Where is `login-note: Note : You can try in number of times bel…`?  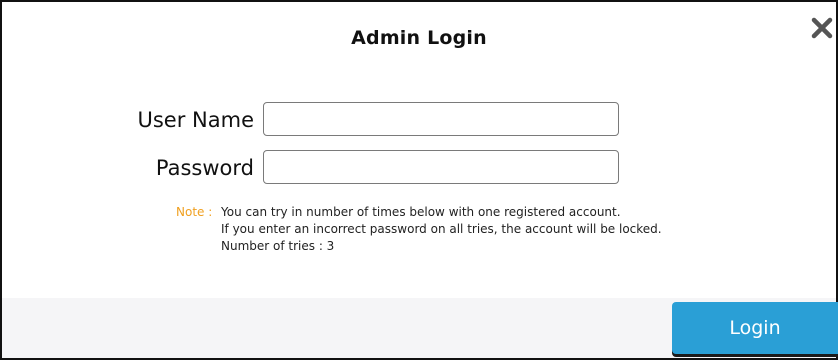 login-note: Note : You can try in number of times bel… is located at coordinates (419, 229).